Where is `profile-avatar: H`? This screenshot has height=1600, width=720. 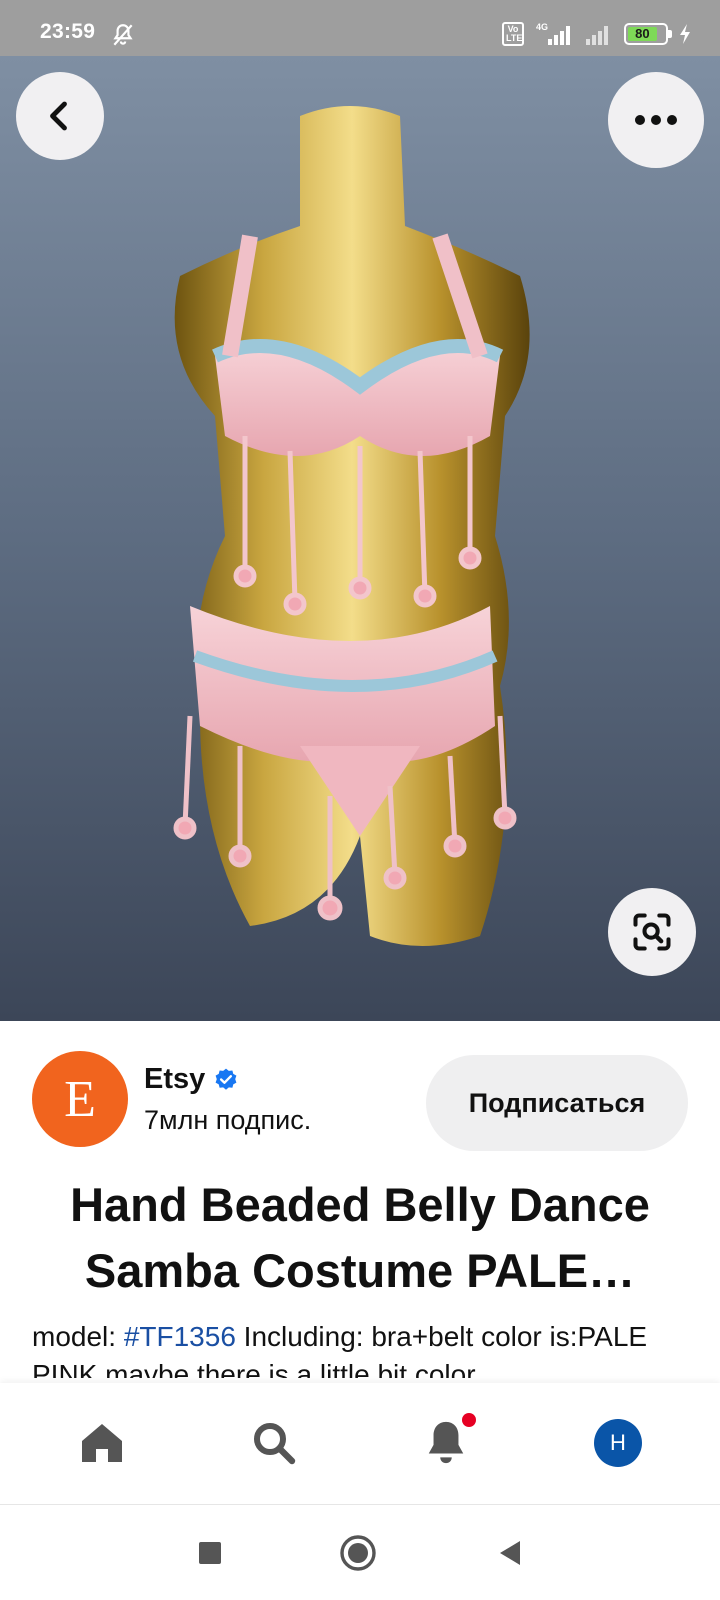
profile-avatar: H is located at coordinates (618, 1443).